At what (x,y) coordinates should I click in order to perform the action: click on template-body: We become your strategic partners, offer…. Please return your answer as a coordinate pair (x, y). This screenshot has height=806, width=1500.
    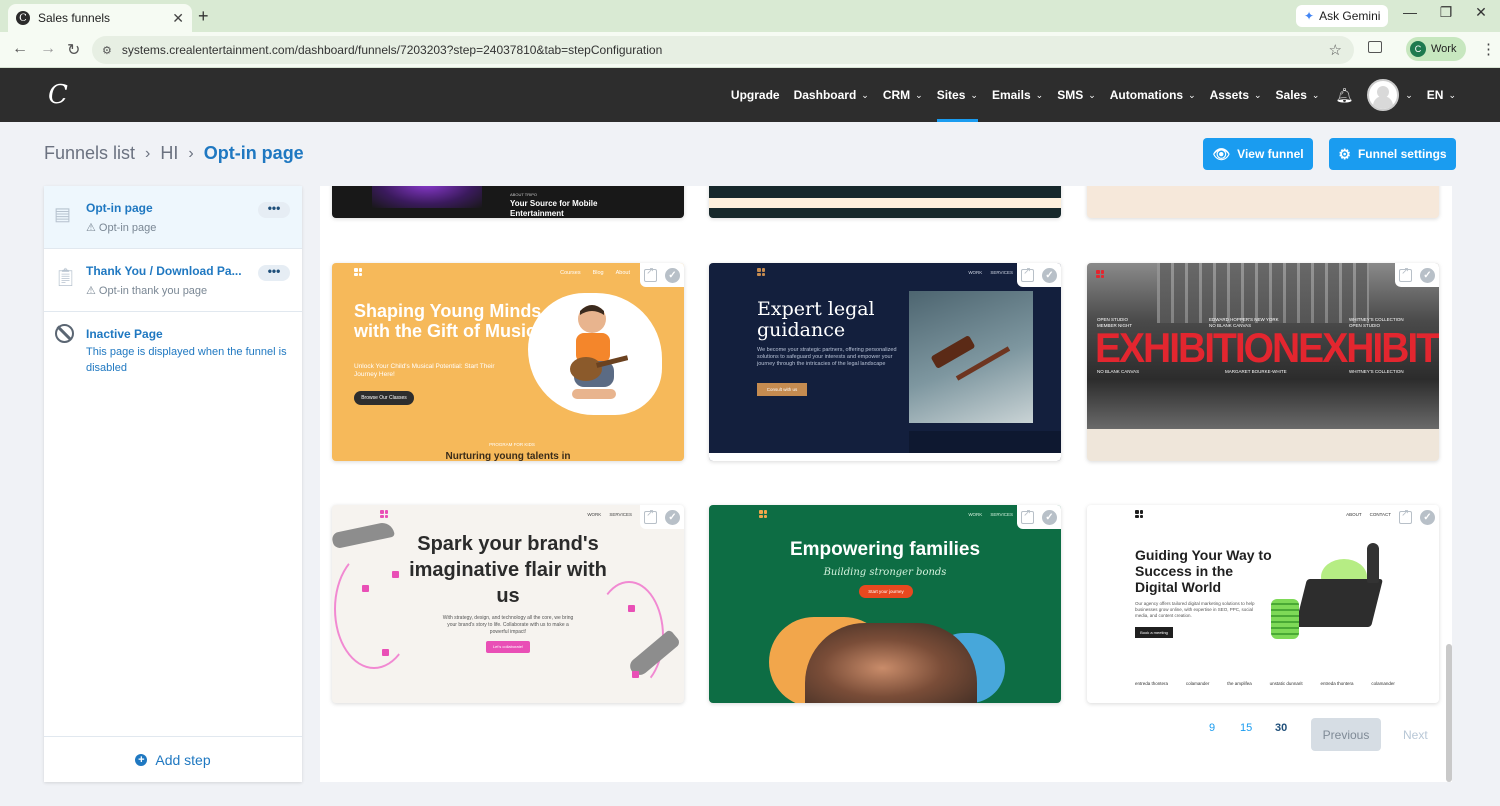
    Looking at the image, I should click on (827, 357).